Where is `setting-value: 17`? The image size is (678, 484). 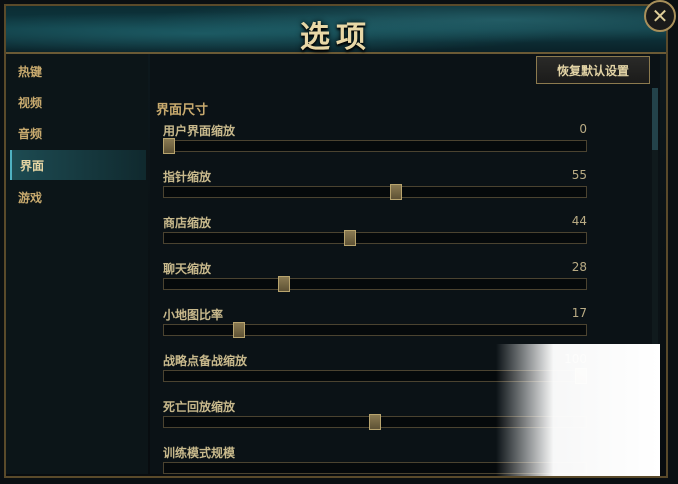 setting-value: 17 is located at coordinates (579, 313).